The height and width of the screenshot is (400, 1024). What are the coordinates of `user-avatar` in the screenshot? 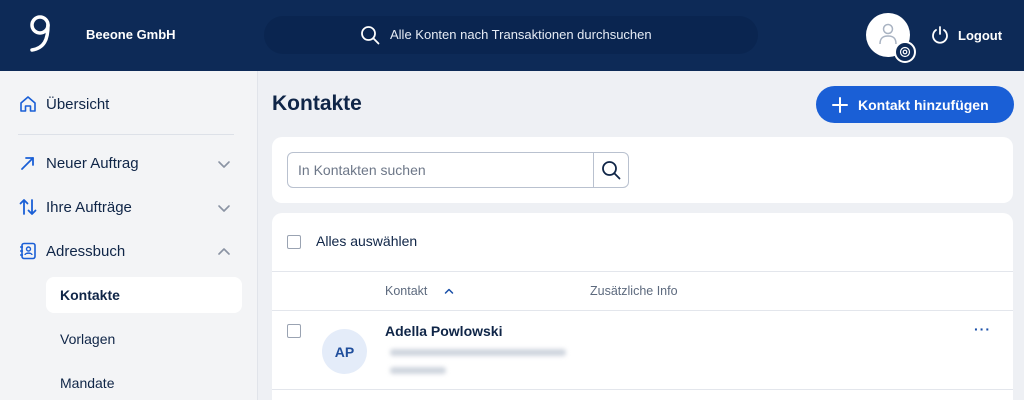 It's located at (891, 38).